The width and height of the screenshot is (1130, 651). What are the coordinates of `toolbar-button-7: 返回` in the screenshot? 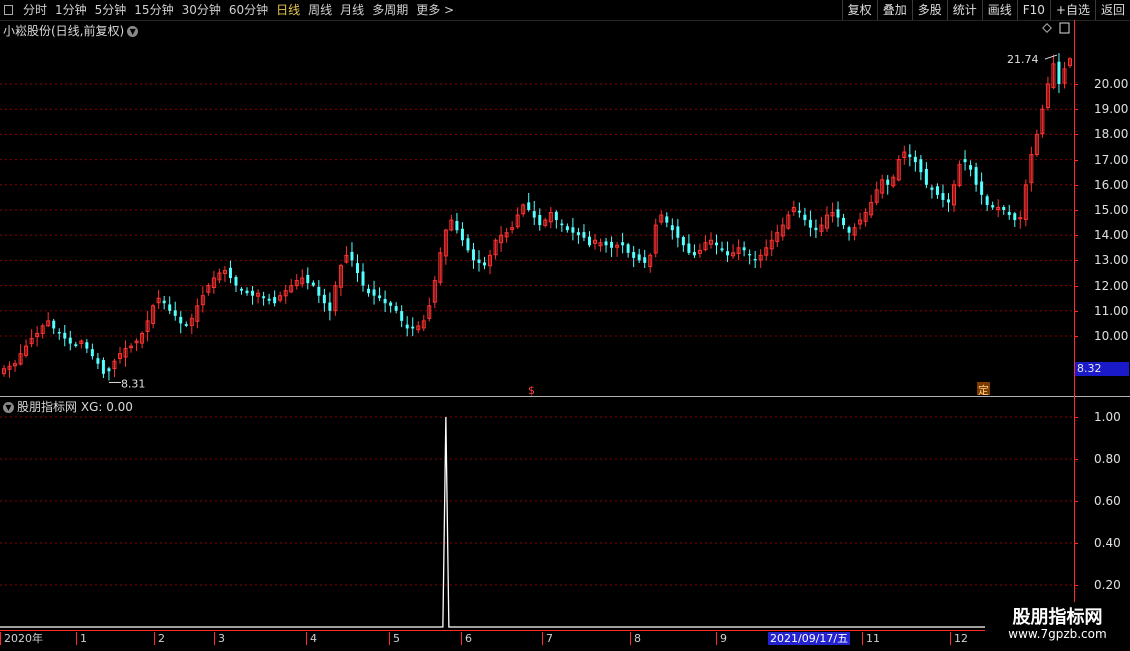 It's located at (1112, 10).